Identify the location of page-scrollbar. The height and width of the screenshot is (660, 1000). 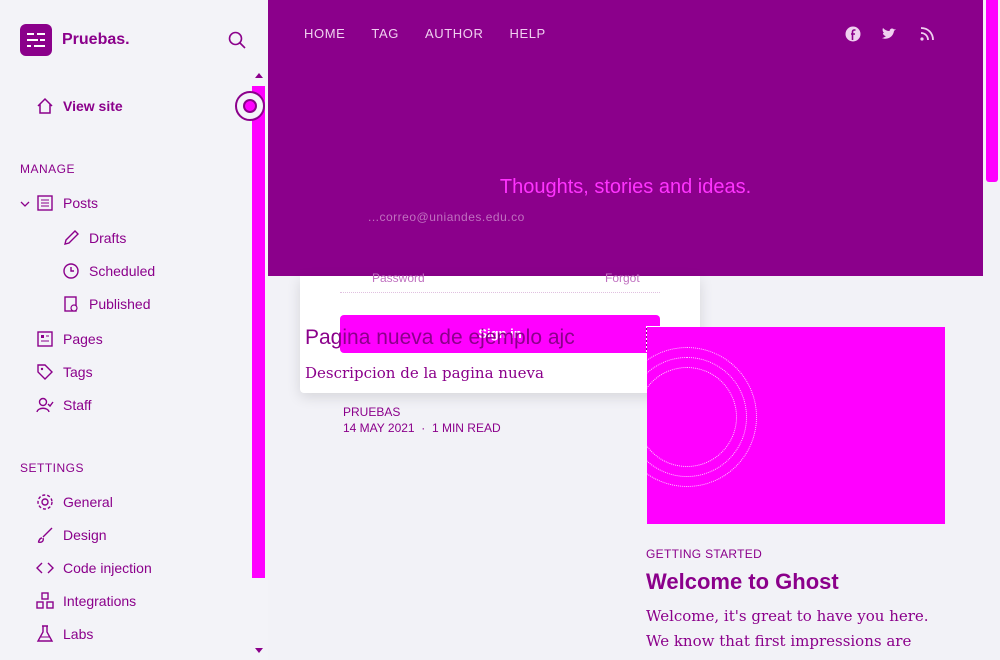
(992, 91).